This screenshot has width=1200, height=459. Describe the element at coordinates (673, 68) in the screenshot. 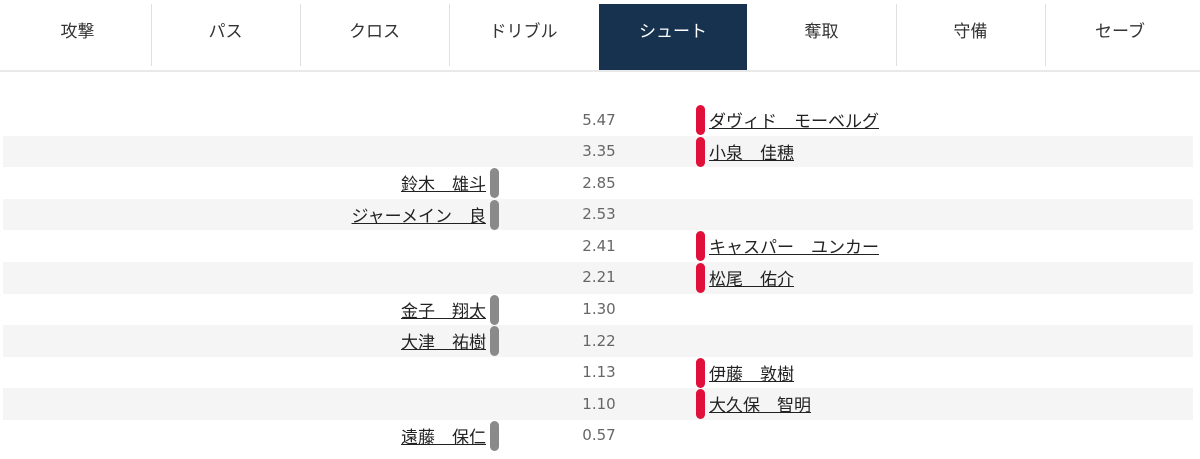

I see `active-tab-indicator` at that location.